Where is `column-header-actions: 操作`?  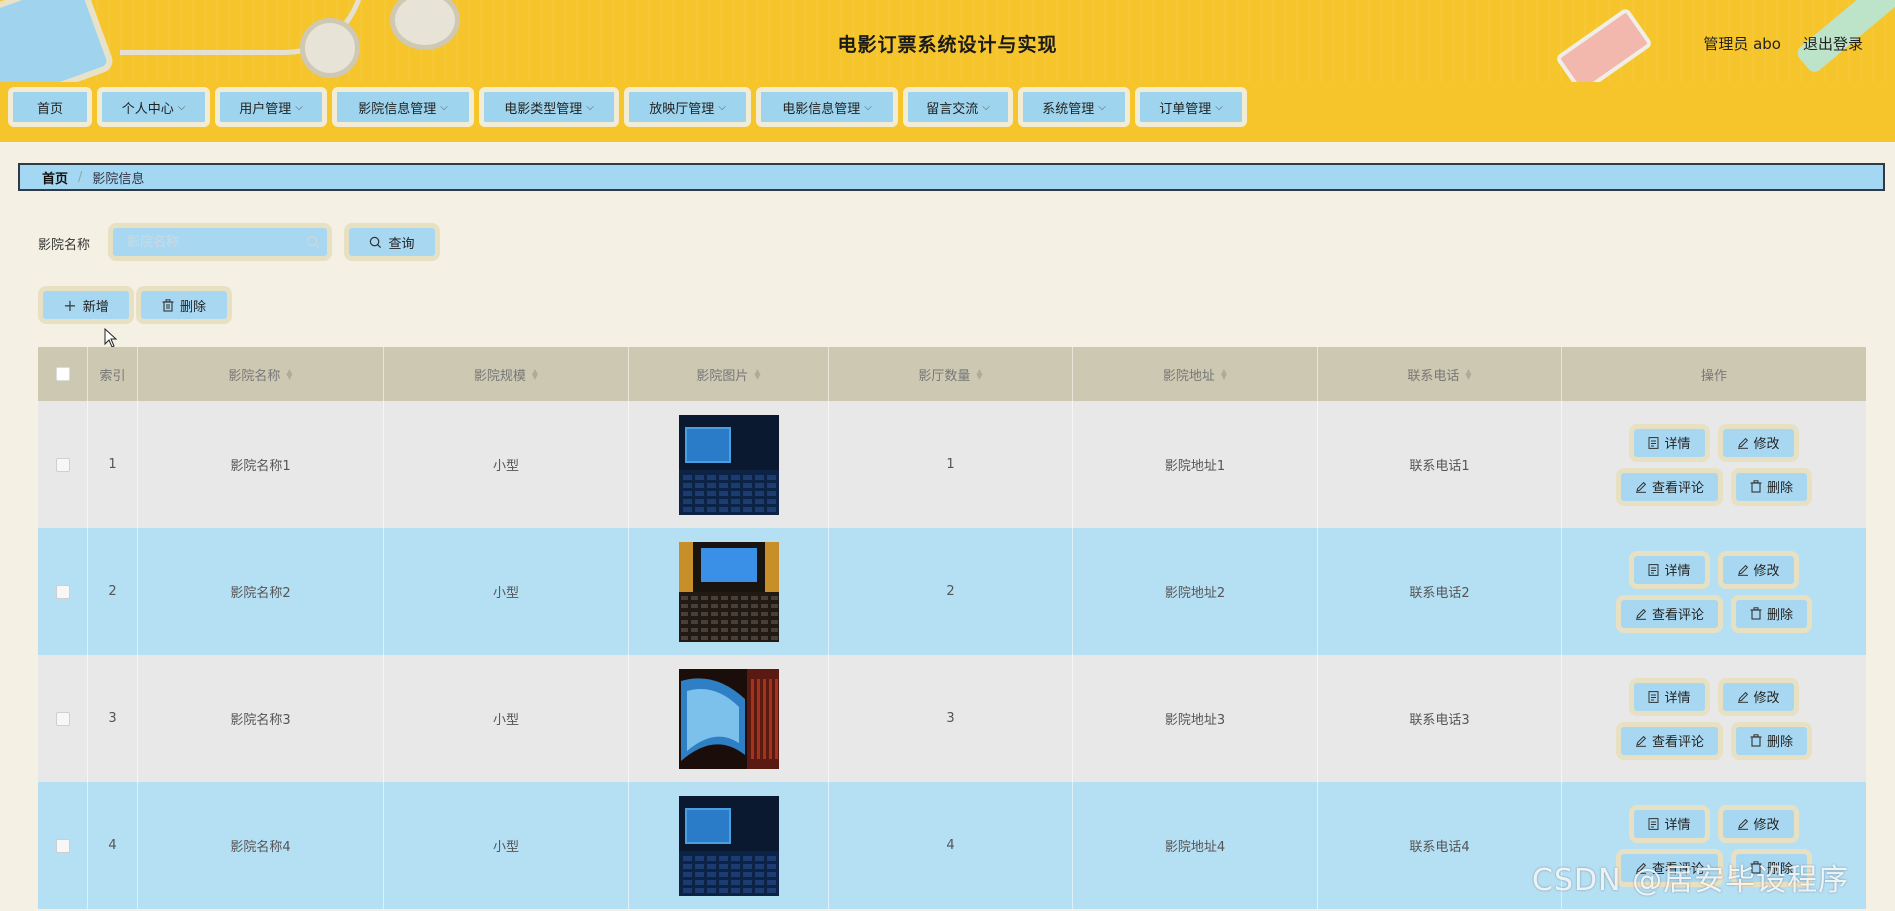 column-header-actions: 操作 is located at coordinates (1714, 374).